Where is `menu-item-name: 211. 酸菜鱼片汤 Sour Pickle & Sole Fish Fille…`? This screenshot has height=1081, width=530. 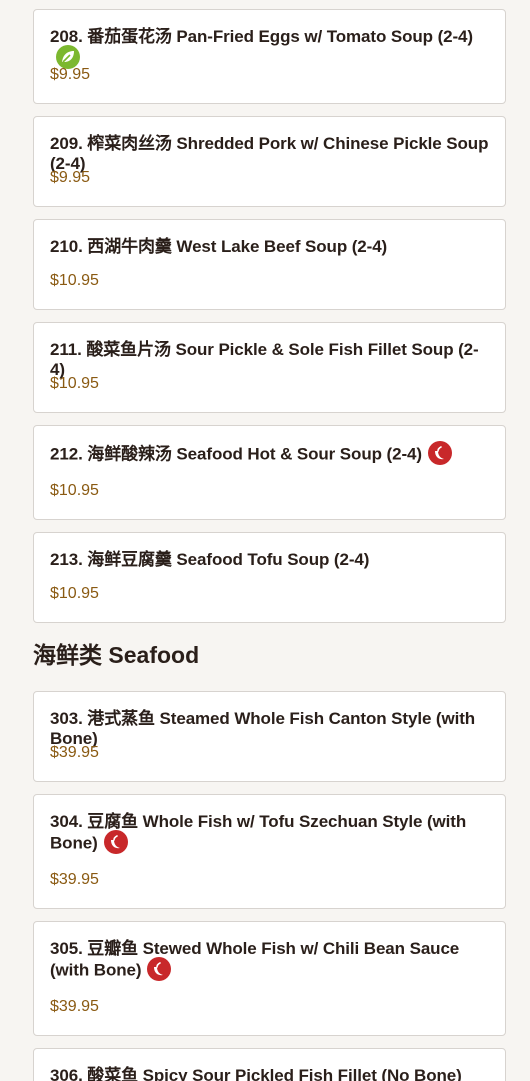 menu-item-name: 211. 酸菜鱼片汤 Sour Pickle & Sole Fish Fille… is located at coordinates (264, 359).